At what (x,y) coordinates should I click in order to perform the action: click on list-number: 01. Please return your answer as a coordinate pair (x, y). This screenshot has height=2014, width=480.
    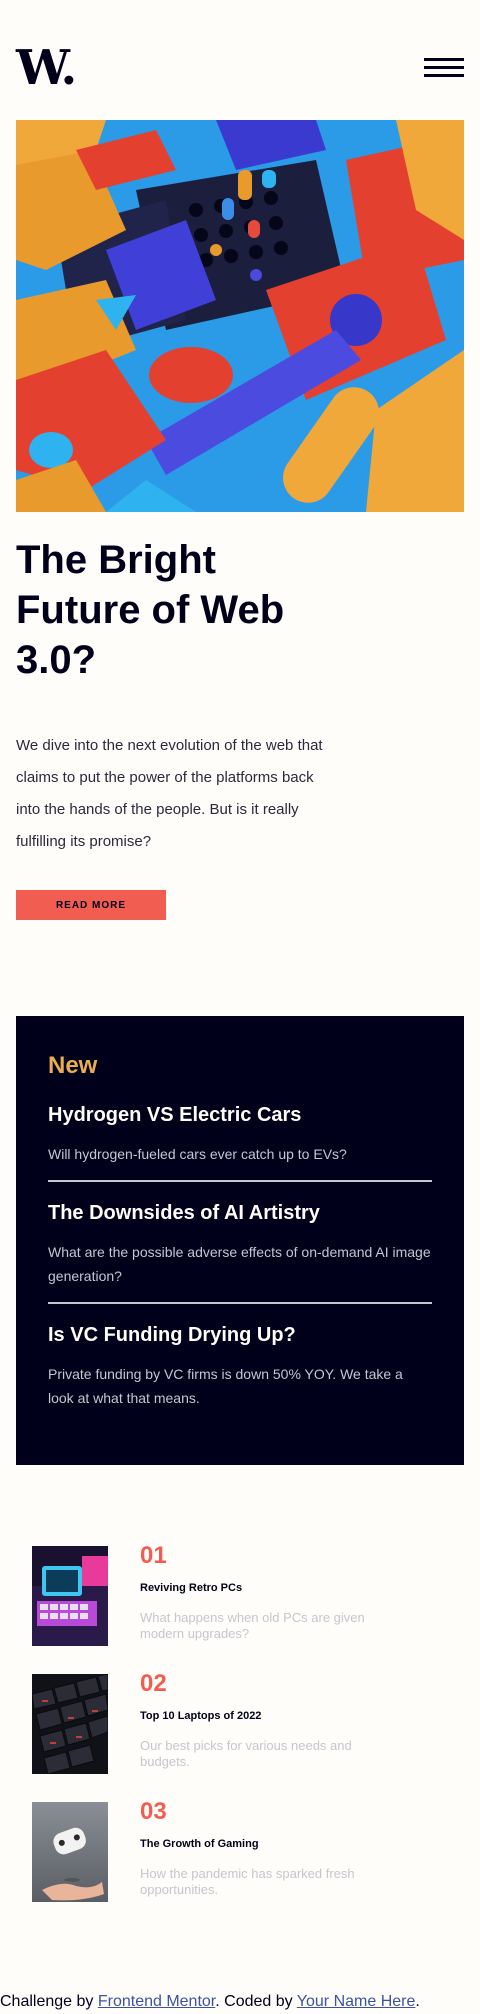
    Looking at the image, I should click on (153, 1555).